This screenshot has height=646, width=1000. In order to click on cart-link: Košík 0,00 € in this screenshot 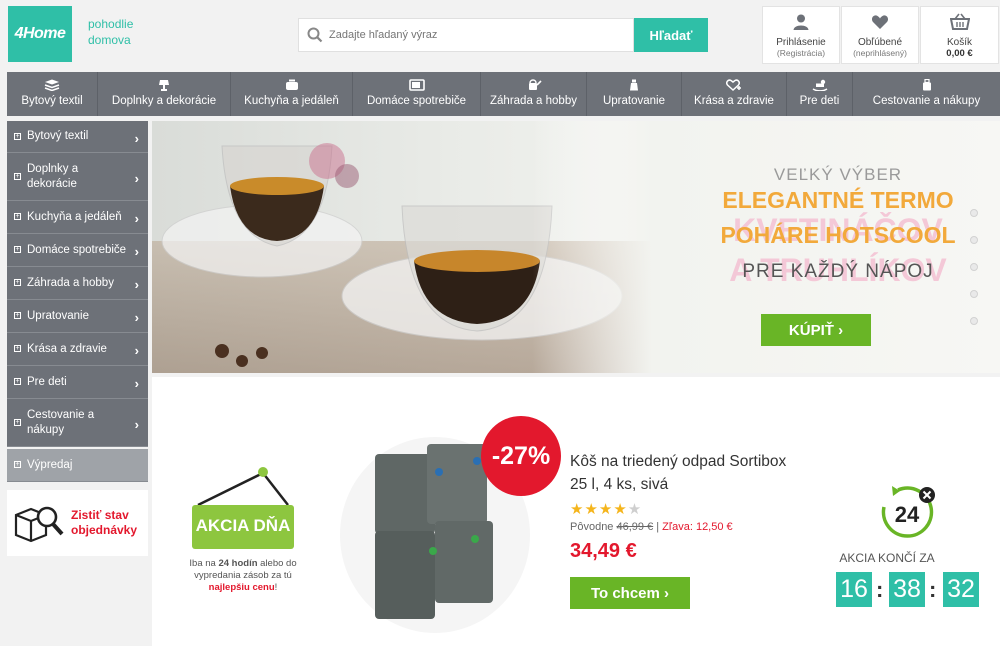, I will do `click(959, 35)`.